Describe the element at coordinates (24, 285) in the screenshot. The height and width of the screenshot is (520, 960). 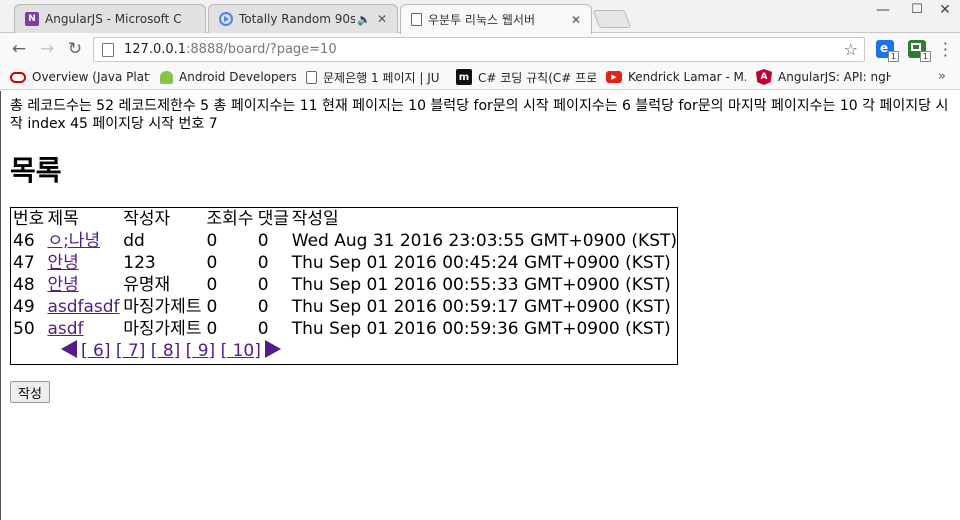
I see `cell-no: 48` at that location.